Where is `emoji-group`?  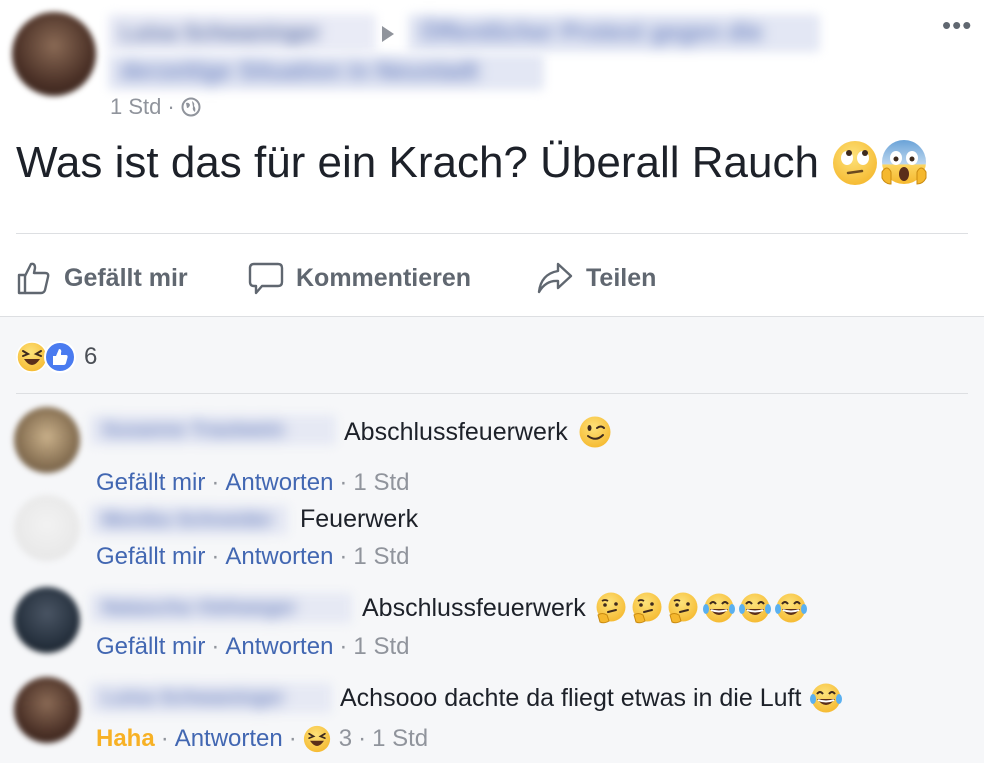 emoji-group is located at coordinates (701, 608).